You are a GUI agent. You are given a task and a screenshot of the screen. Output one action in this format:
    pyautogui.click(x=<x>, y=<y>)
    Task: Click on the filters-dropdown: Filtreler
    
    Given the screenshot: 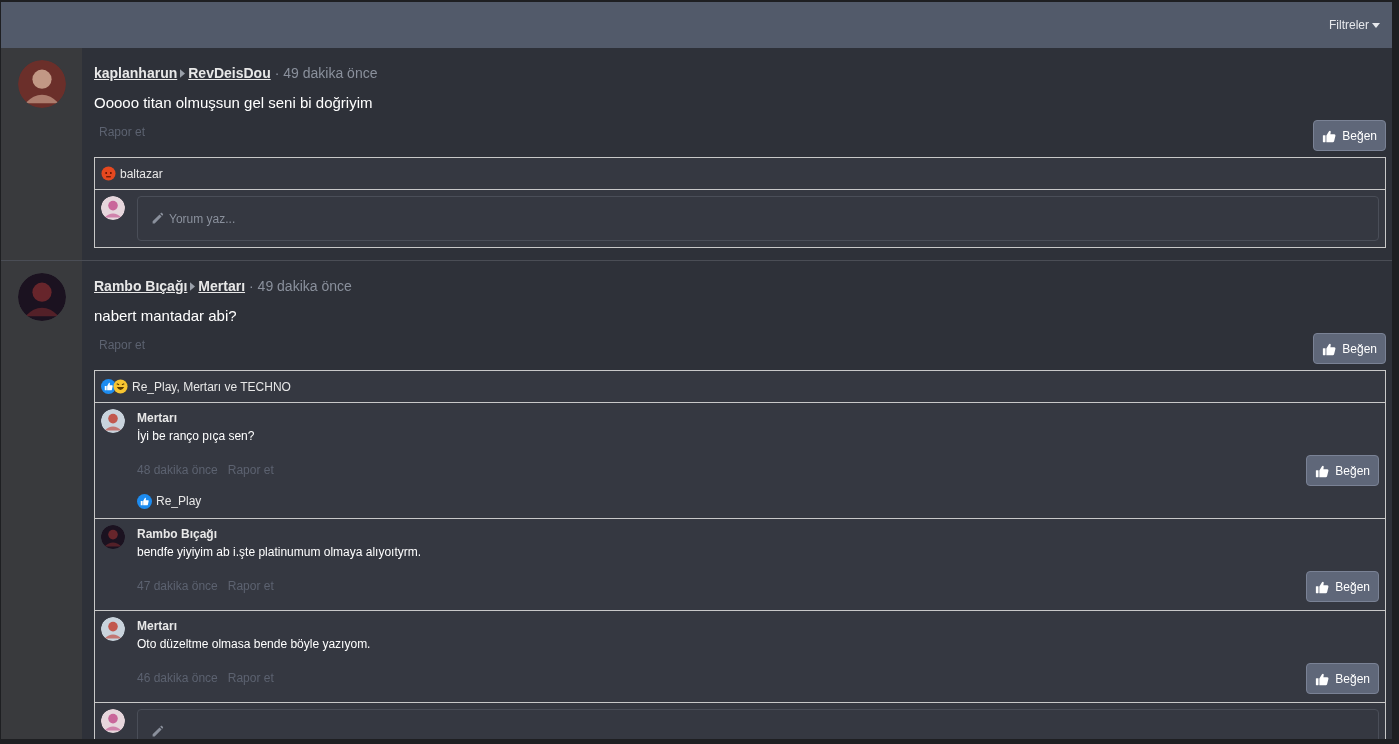 What is the action you would take?
    pyautogui.click(x=1354, y=25)
    